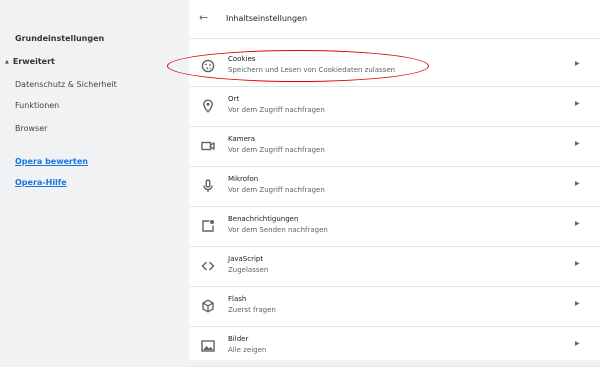  What do you see at coordinates (394, 19) in the screenshot?
I see `page-header: ← Inhaltseinstellungen` at bounding box center [394, 19].